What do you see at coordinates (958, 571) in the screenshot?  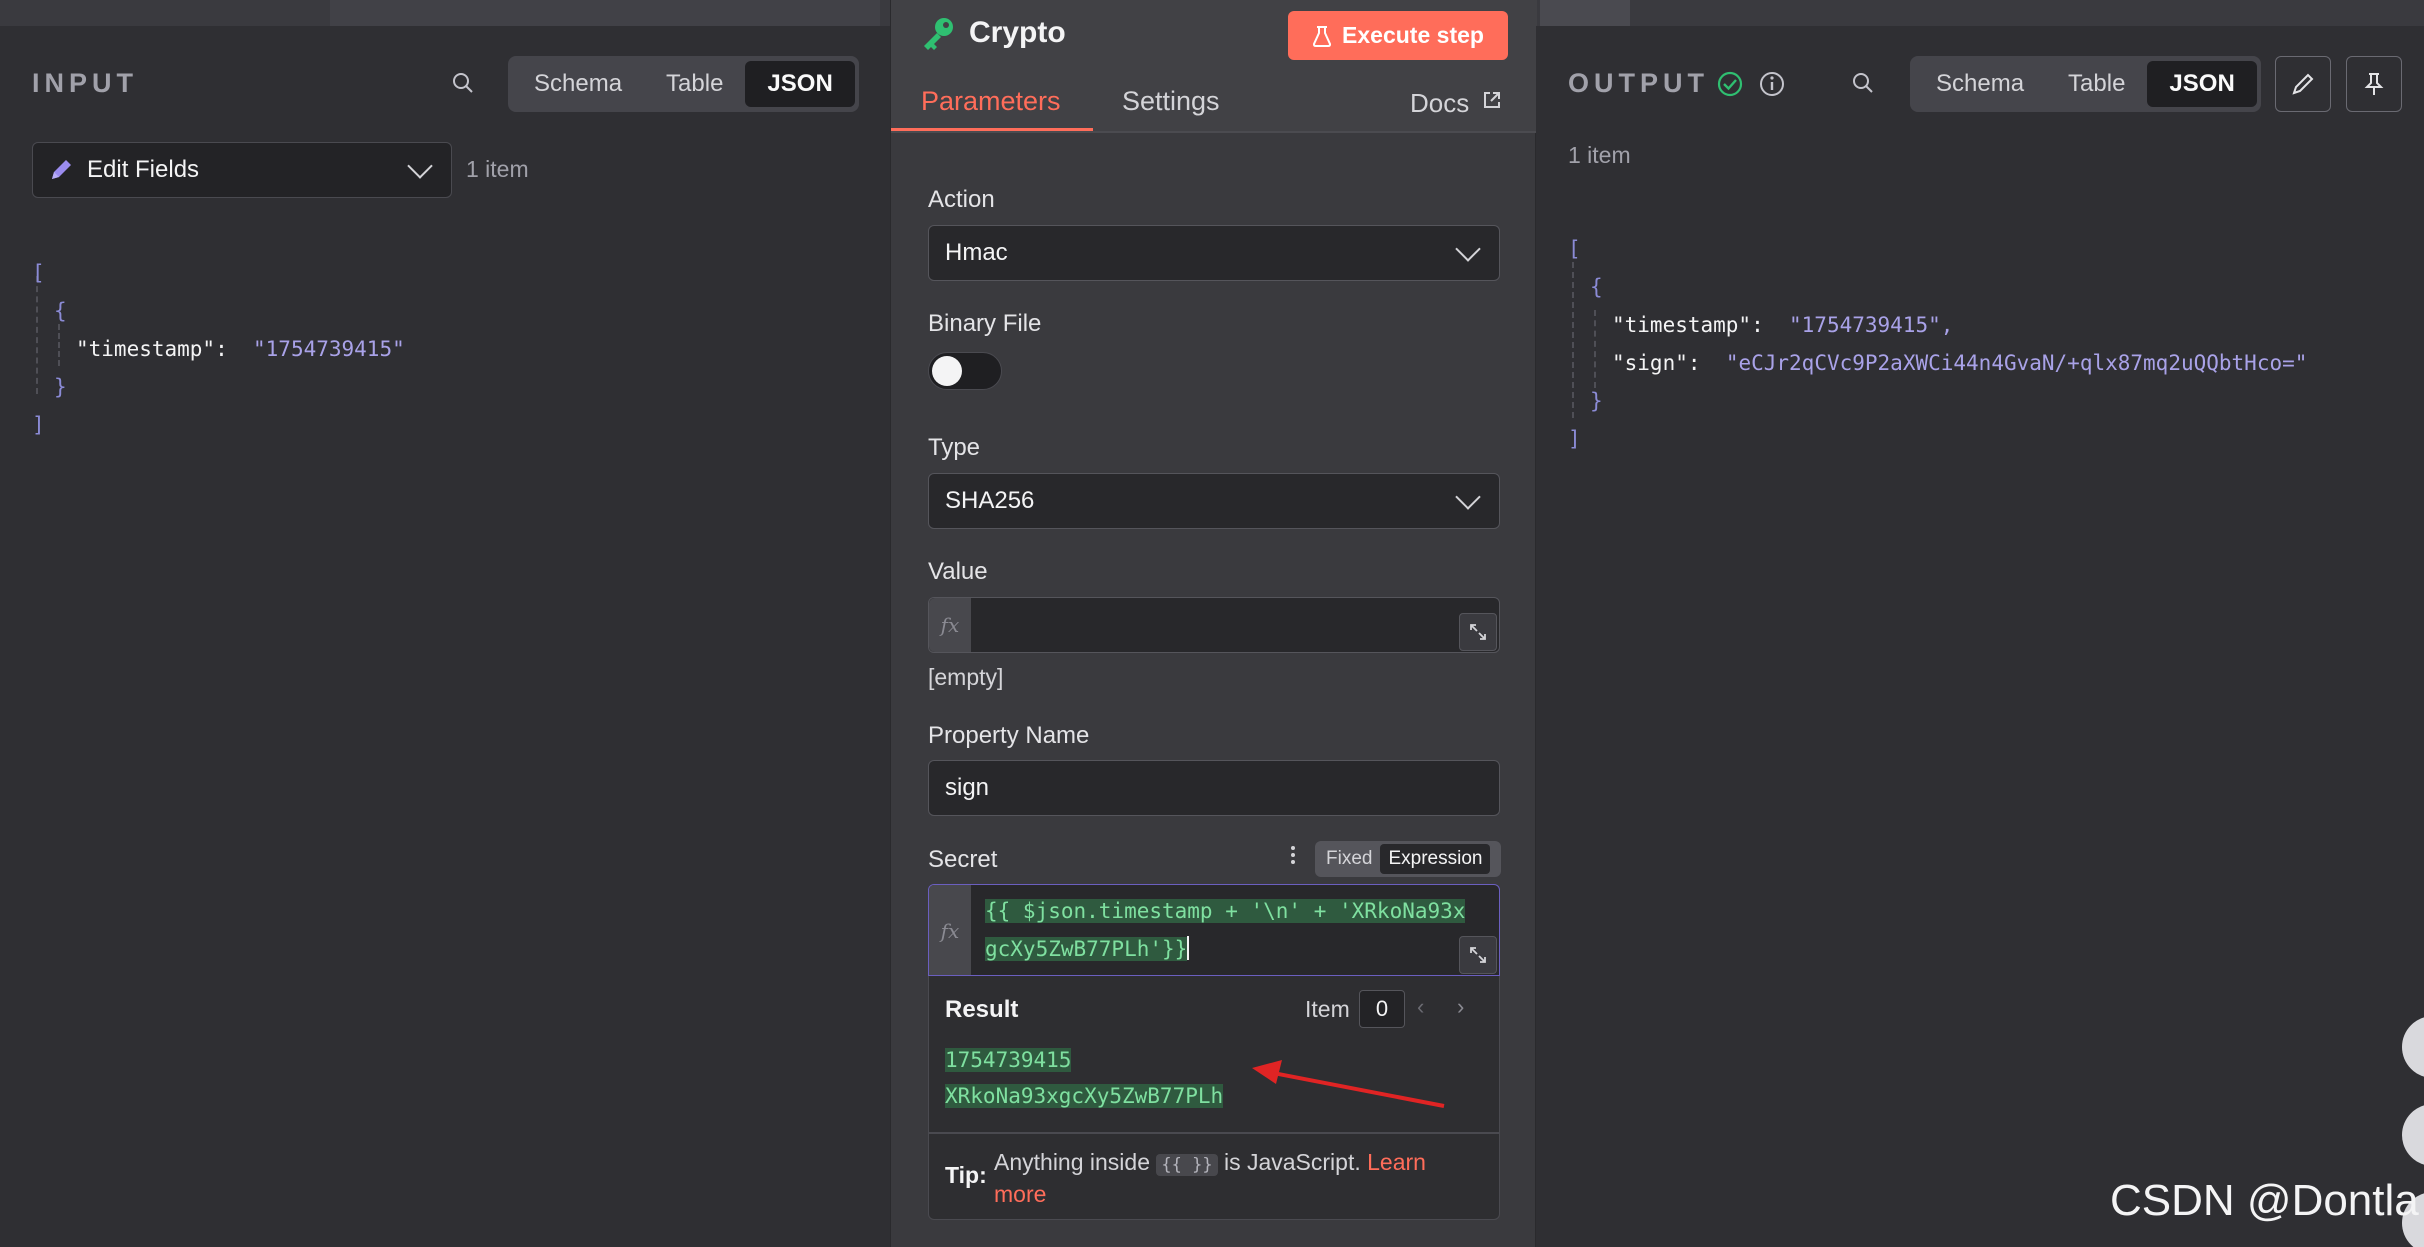 I see `value-label: Value` at bounding box center [958, 571].